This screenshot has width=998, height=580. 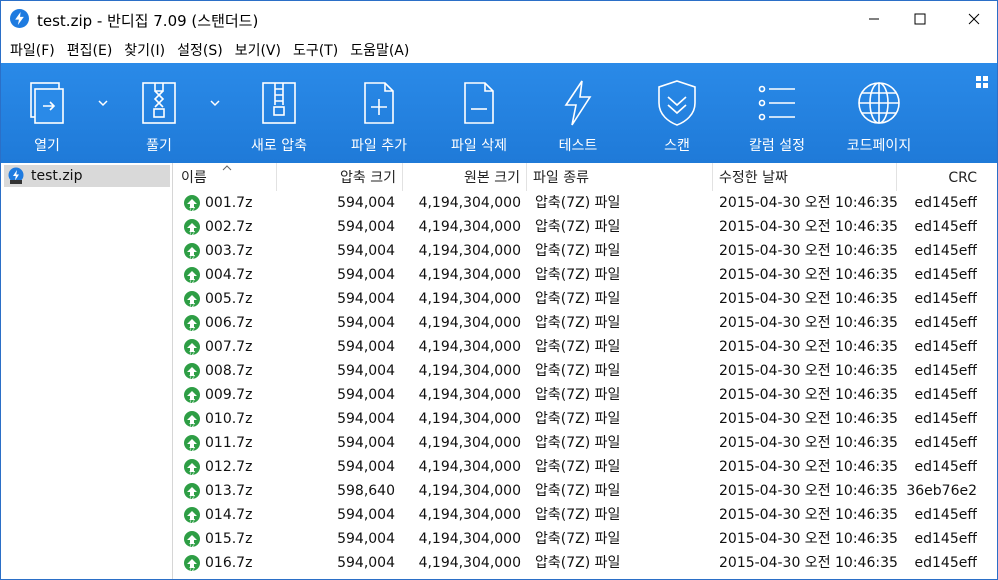 What do you see at coordinates (32, 50) in the screenshot?
I see `menu-file: 파일(F)` at bounding box center [32, 50].